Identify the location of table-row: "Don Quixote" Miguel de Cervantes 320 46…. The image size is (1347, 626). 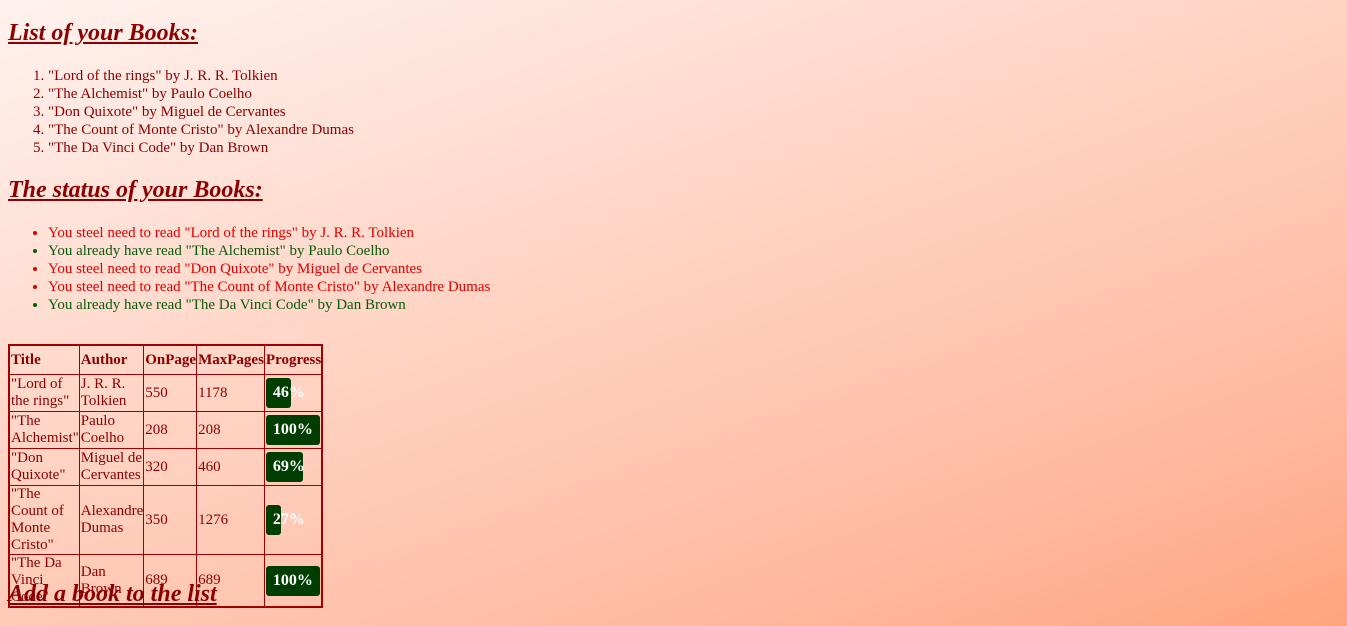
(165, 467).